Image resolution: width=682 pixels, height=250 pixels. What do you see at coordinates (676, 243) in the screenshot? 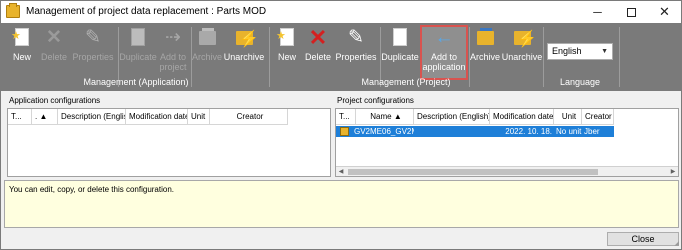
I see `resize-grip-icon: ◢` at bounding box center [676, 243].